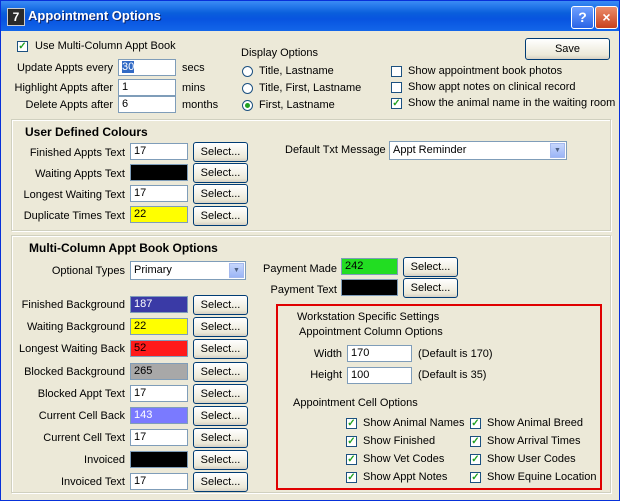 Image resolution: width=620 pixels, height=501 pixels. I want to click on show-vet-codes-checkbox: ✓, so click(351, 459).